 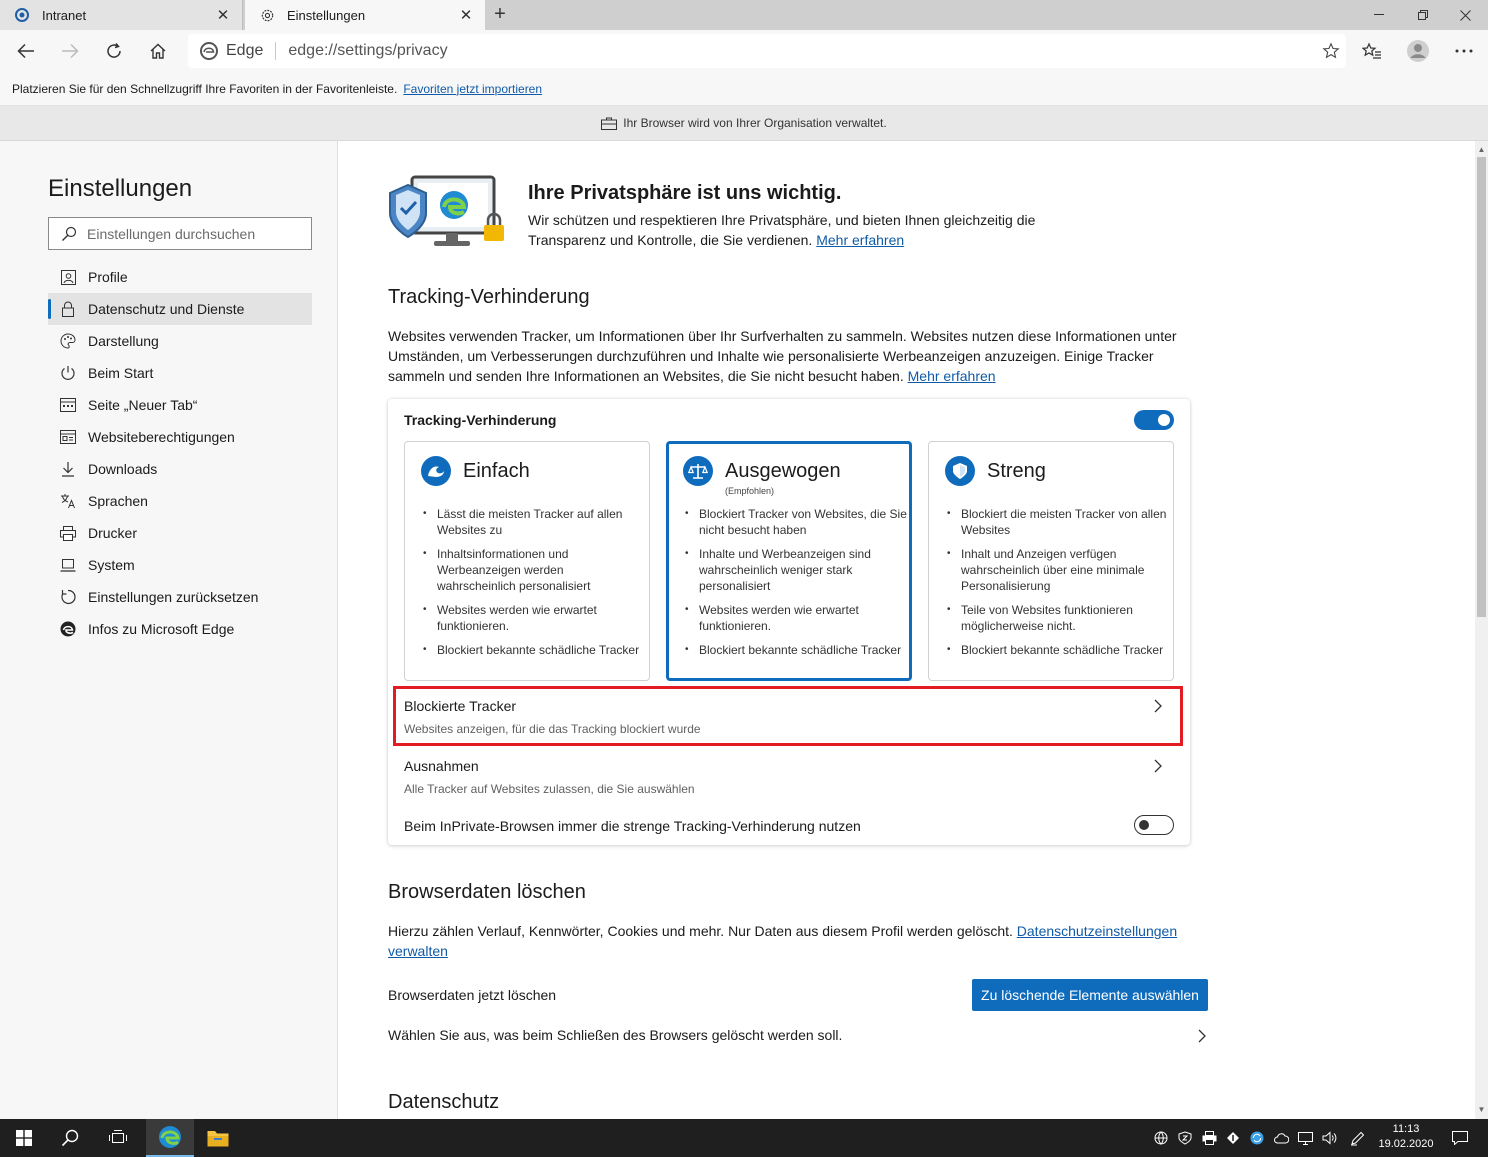 I want to click on tracking-prevention-toggle, so click(x=1154, y=420).